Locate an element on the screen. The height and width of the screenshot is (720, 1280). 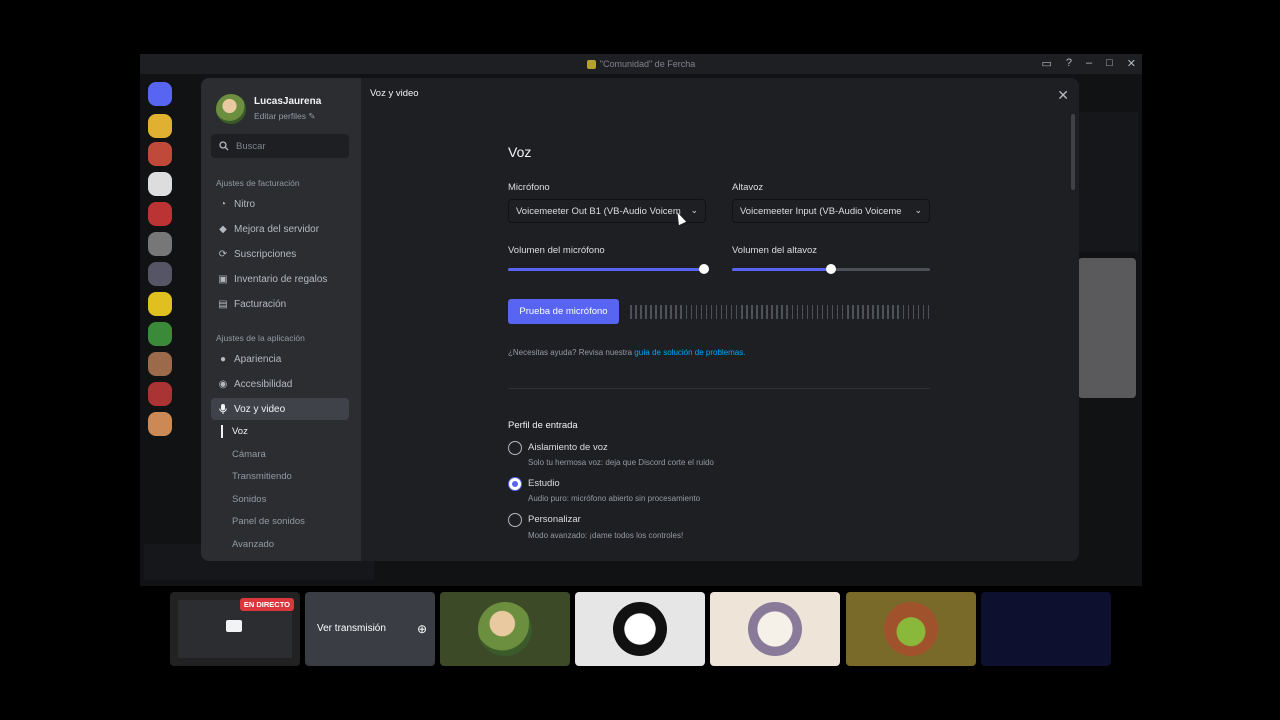
sidebar-item-appearance: ● Apariencia is located at coordinates (280, 359).